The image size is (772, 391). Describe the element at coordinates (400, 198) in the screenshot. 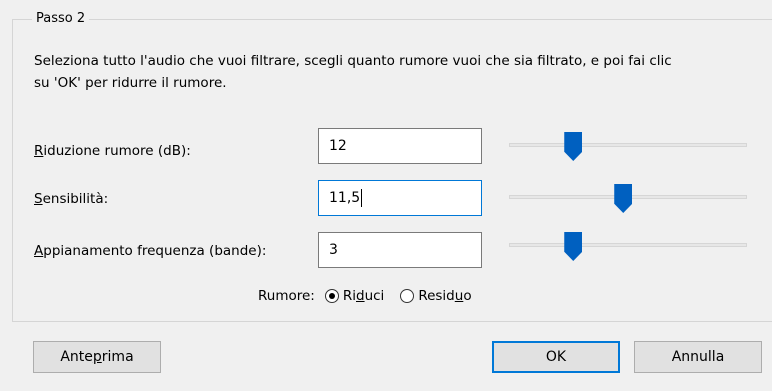

I see `sensitivity-input: 11,5` at that location.